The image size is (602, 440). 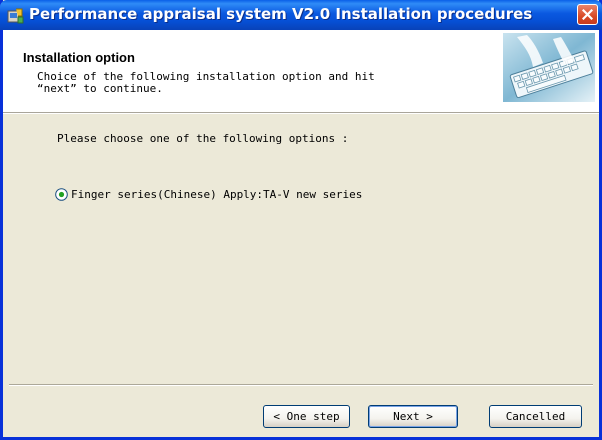 I want to click on header-title: Installation option, so click(x=79, y=57).